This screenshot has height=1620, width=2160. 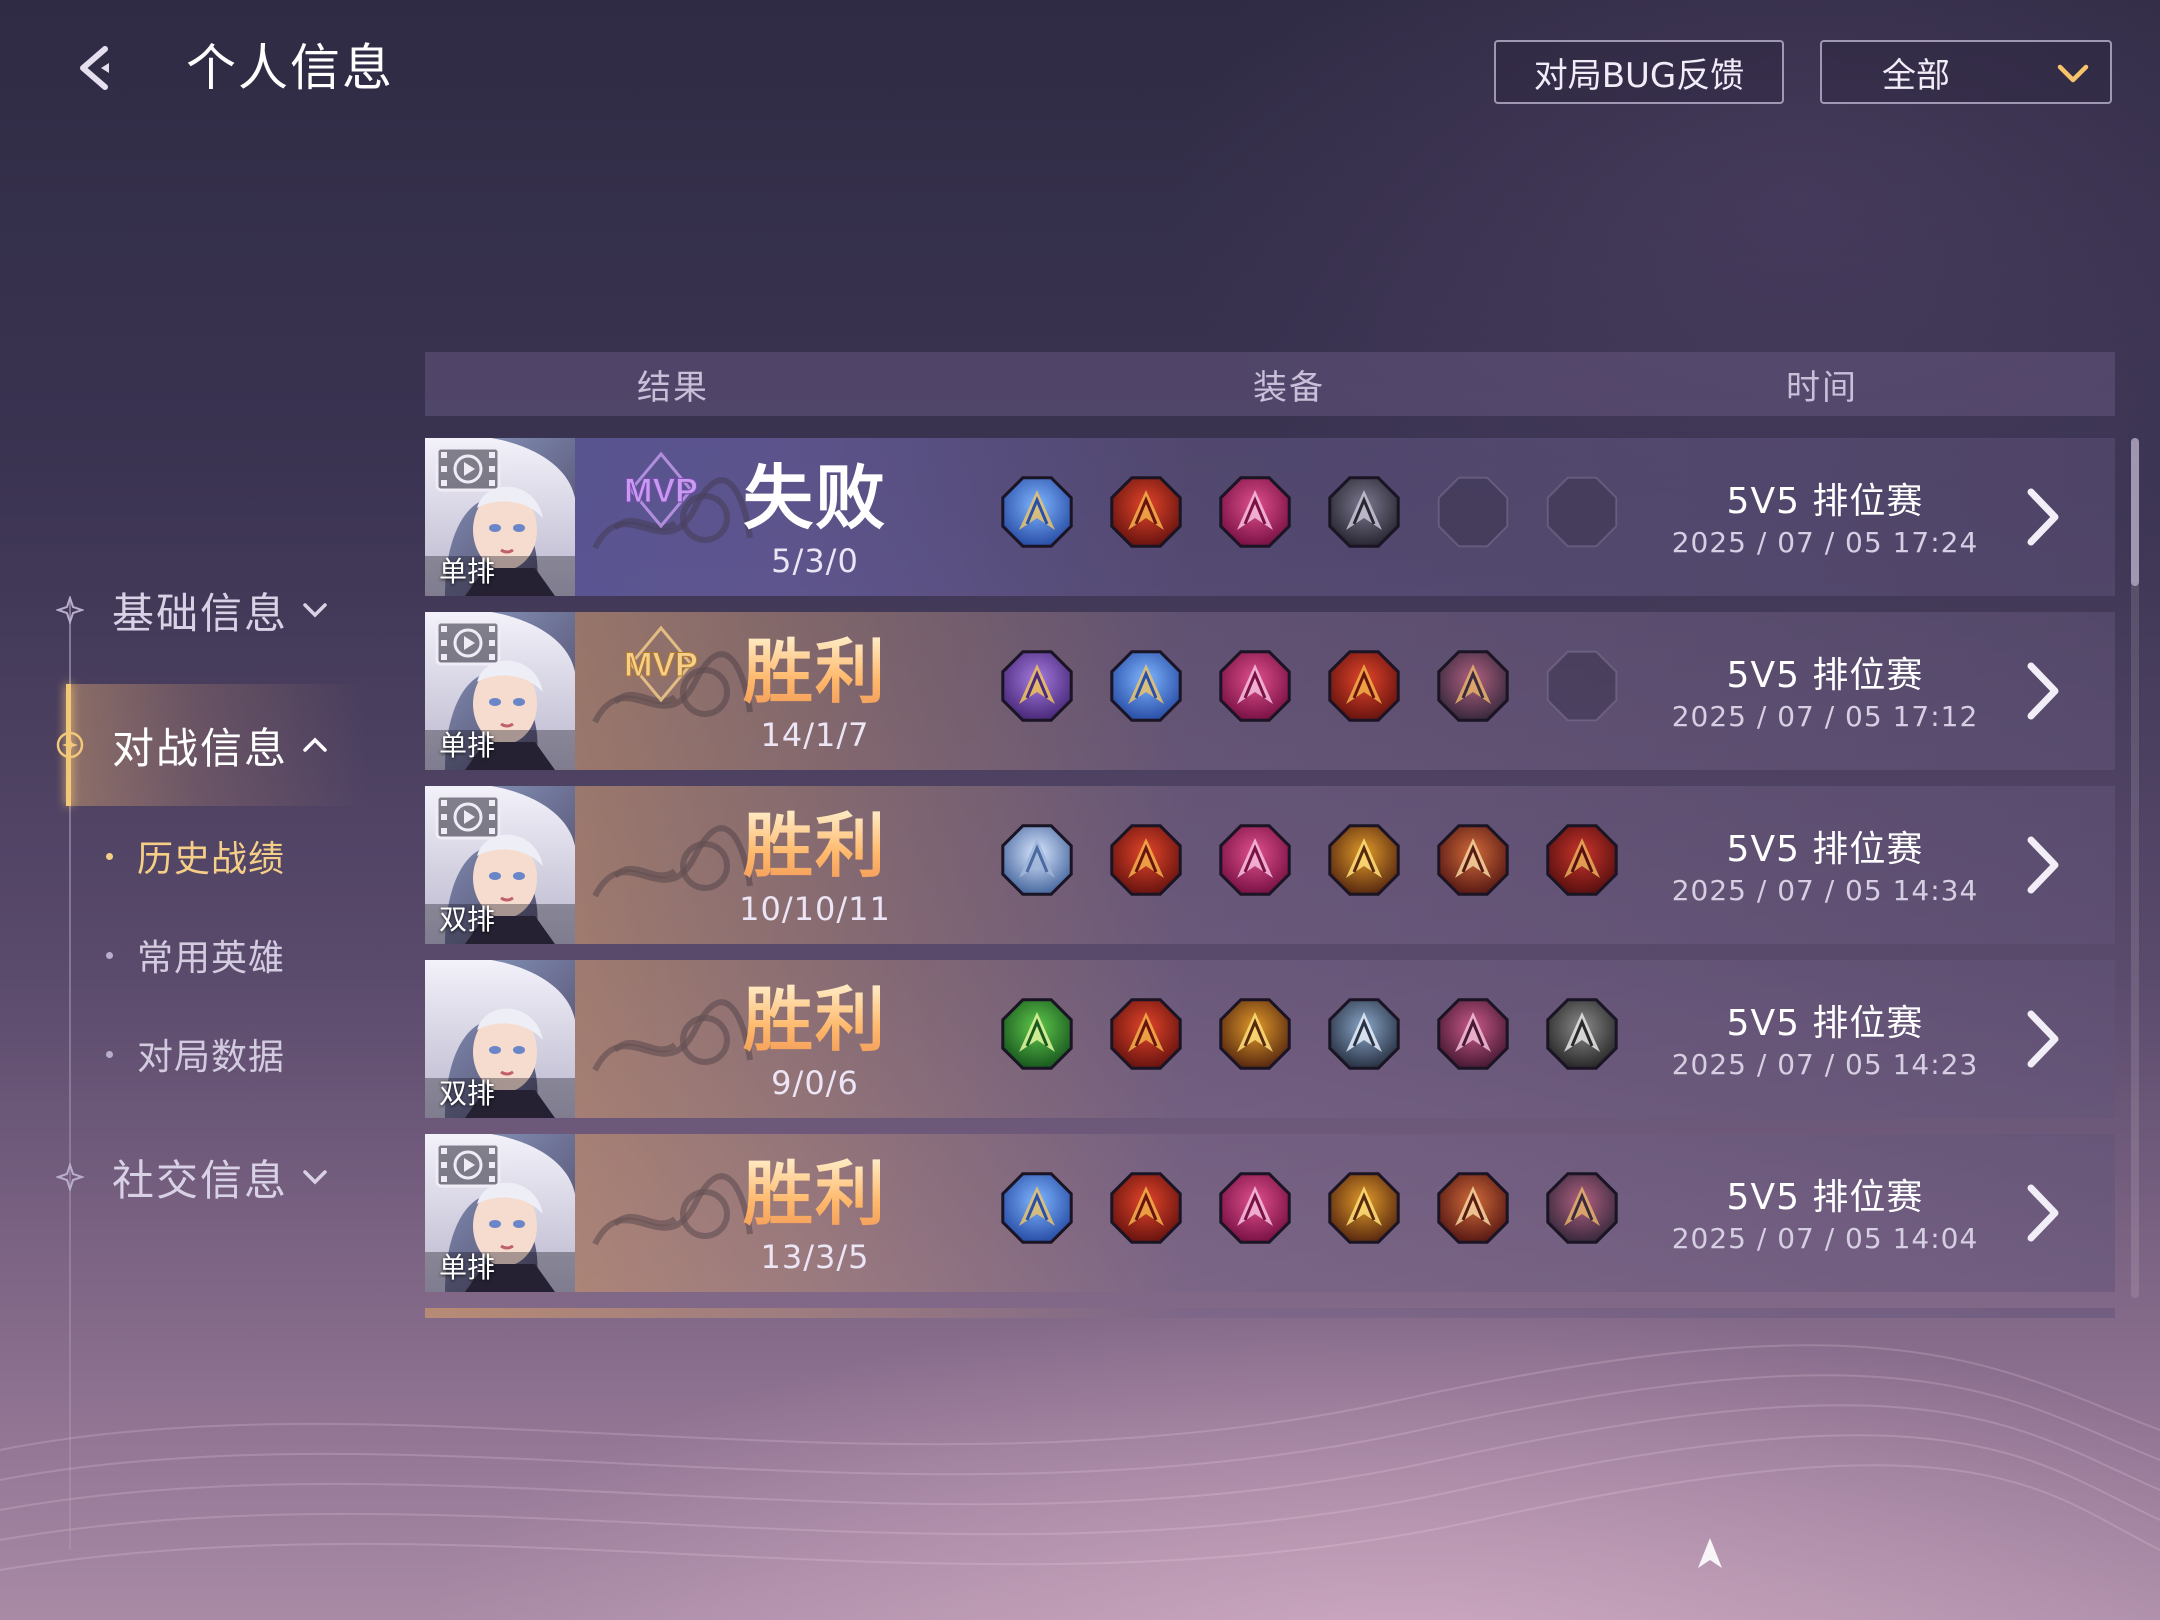 What do you see at coordinates (1966, 72) in the screenshot?
I see `match-filter-select: 全部` at bounding box center [1966, 72].